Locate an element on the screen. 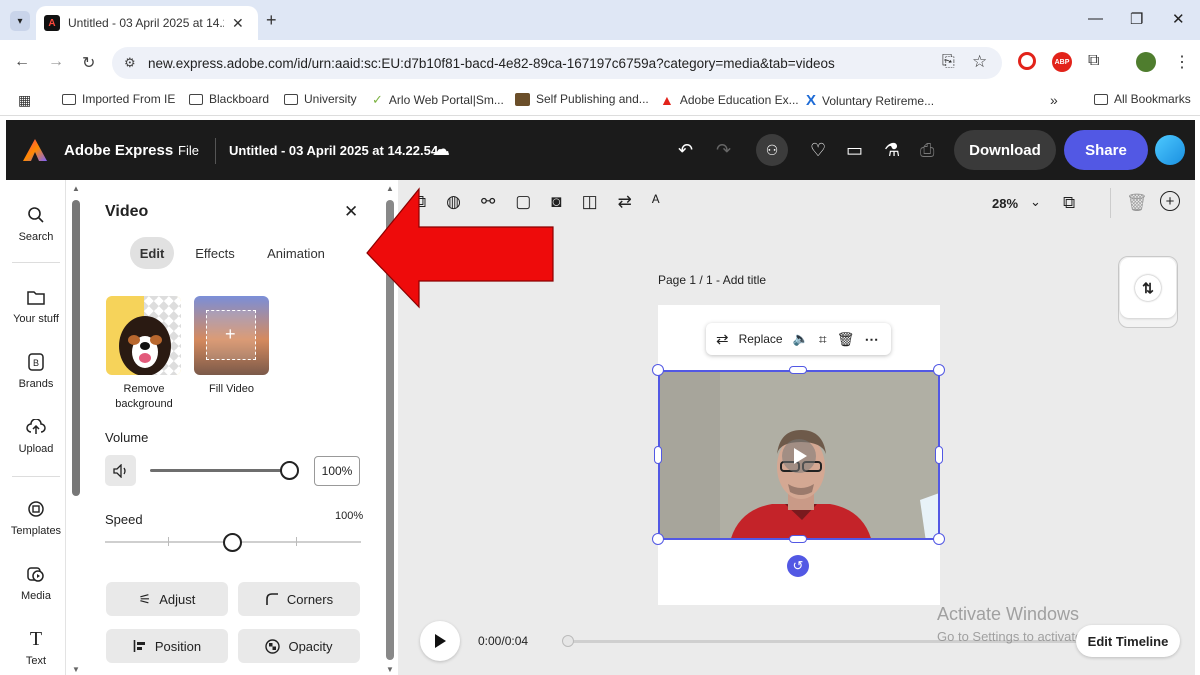 The image size is (1200, 675). tab-animation: Animation is located at coordinates (296, 253).